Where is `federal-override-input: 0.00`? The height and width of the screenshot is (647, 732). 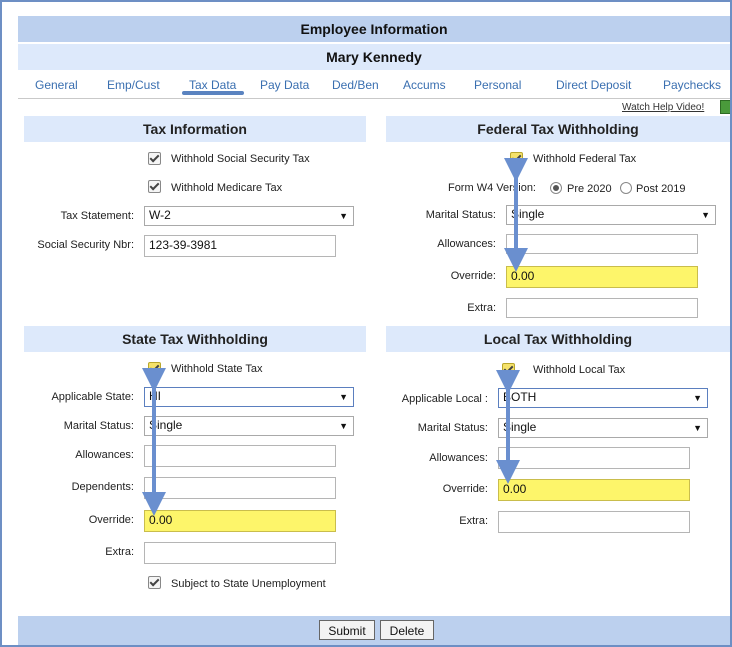
federal-override-input: 0.00 is located at coordinates (602, 277).